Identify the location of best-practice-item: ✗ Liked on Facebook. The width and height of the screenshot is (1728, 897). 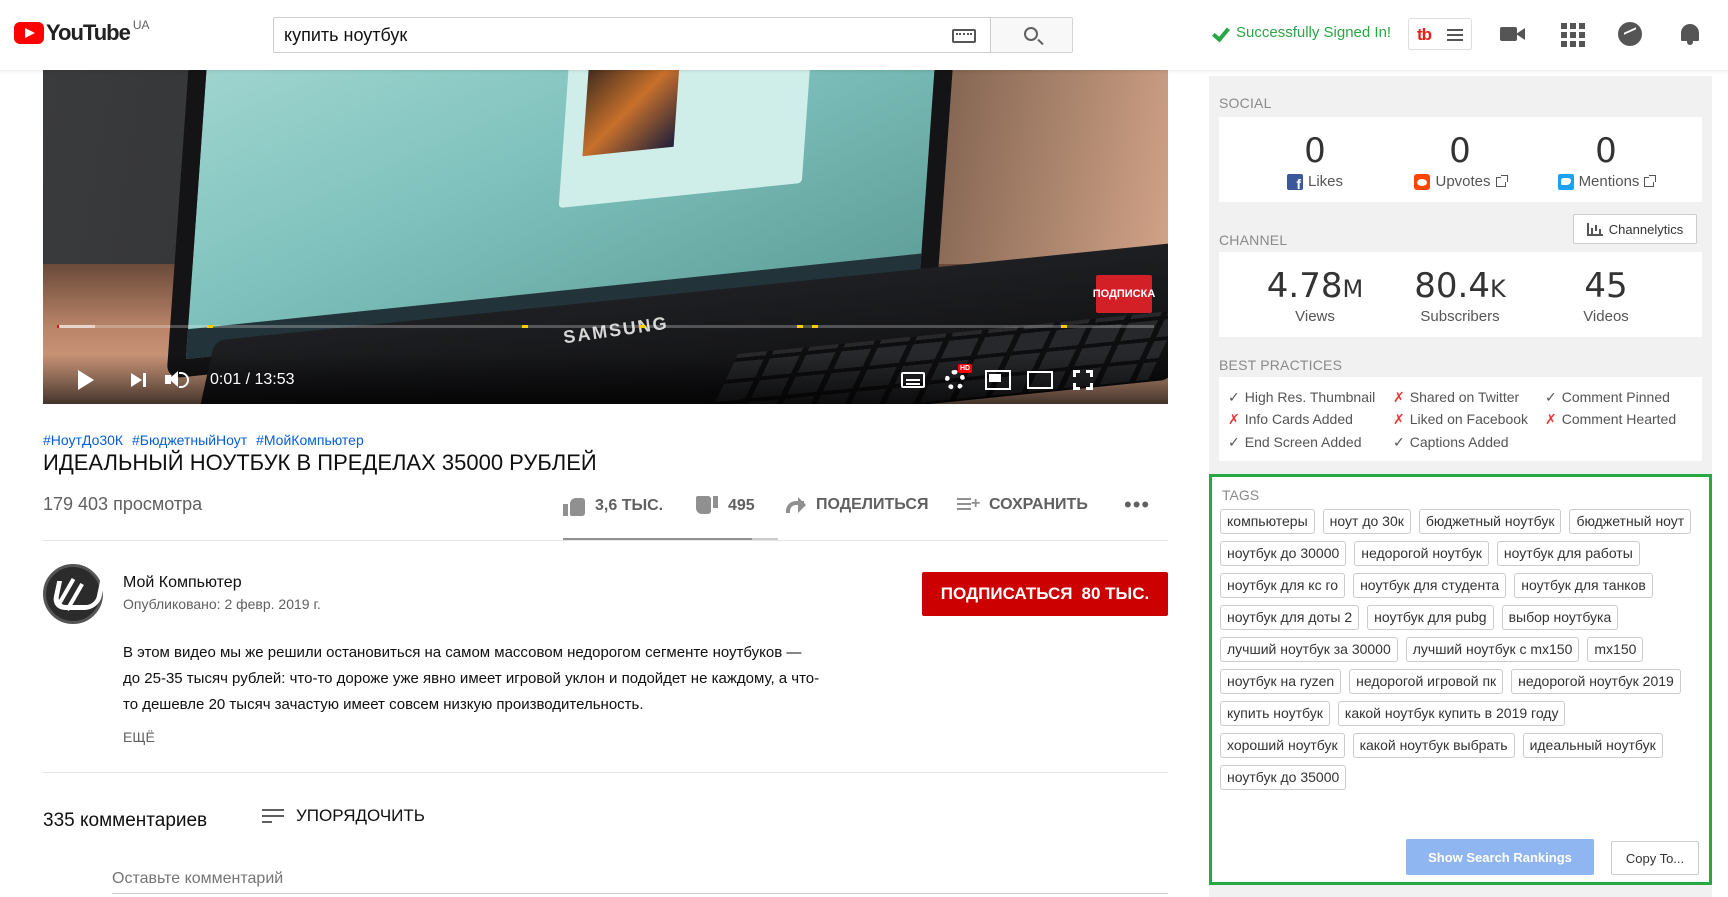
(1460, 419).